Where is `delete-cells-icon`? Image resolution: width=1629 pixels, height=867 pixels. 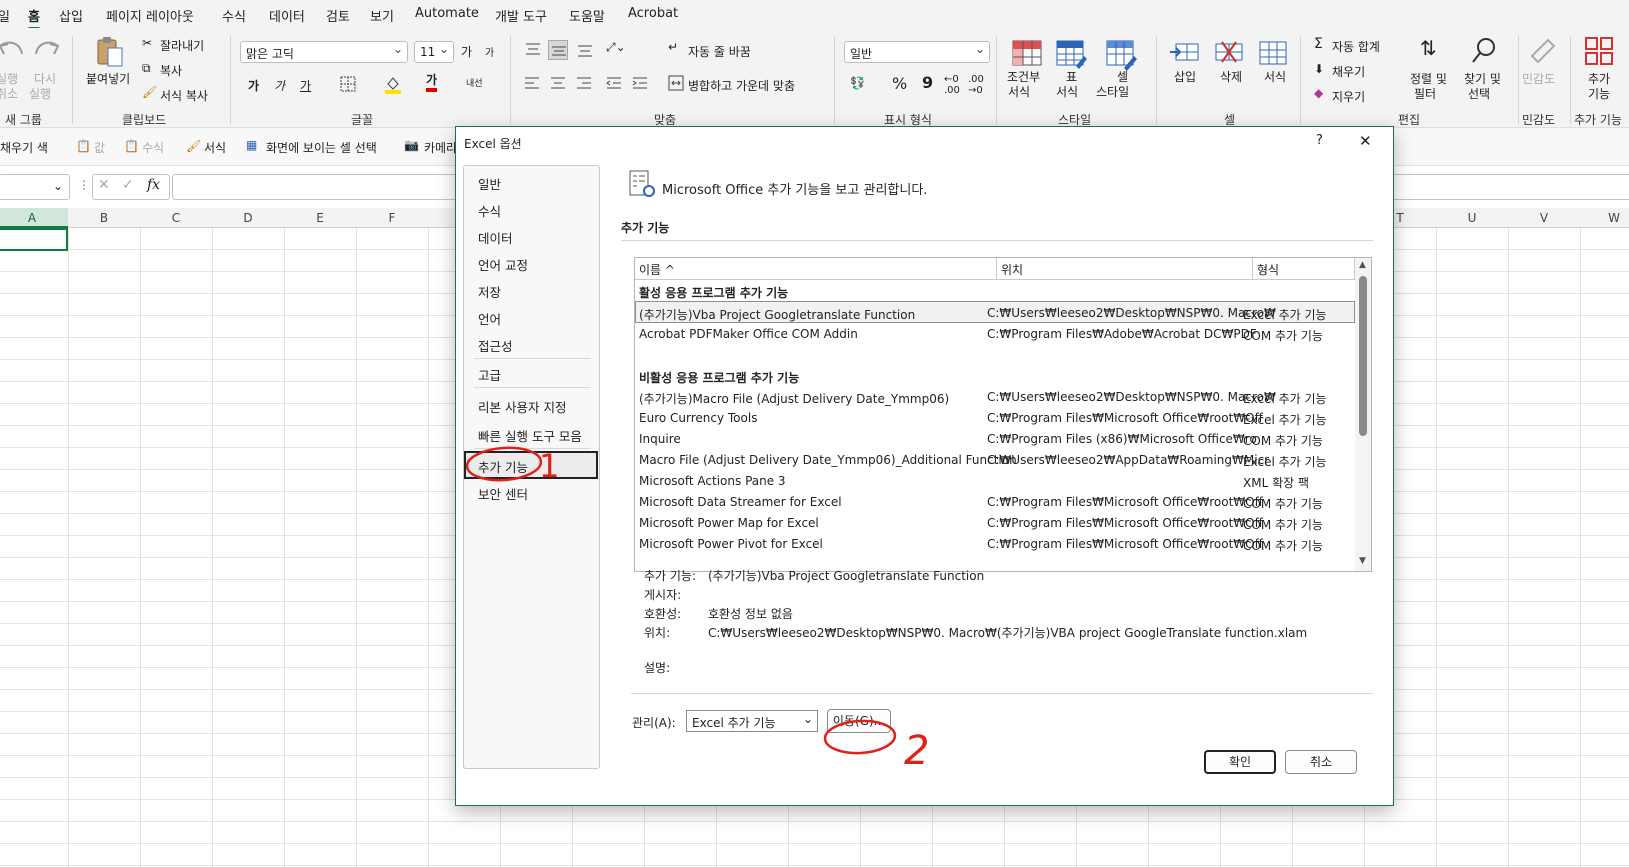 delete-cells-icon is located at coordinates (1229, 55).